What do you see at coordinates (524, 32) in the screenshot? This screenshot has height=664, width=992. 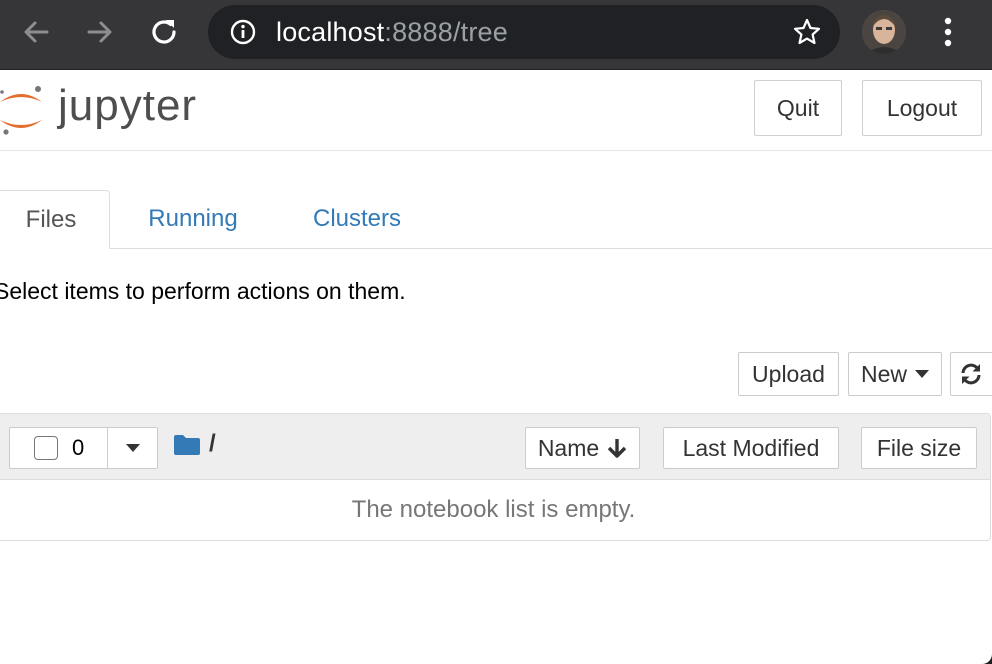 I see `address-bar: localhost:8888/tree` at bounding box center [524, 32].